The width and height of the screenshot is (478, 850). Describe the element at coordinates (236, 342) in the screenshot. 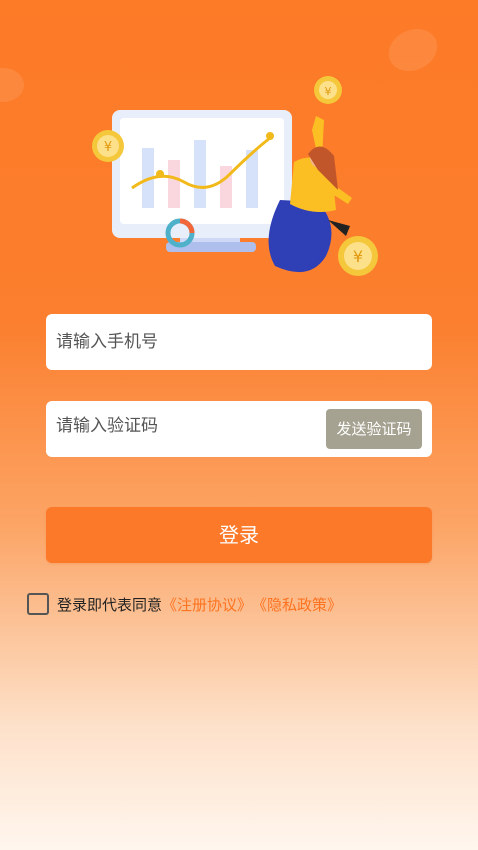

I see `phone-input` at that location.